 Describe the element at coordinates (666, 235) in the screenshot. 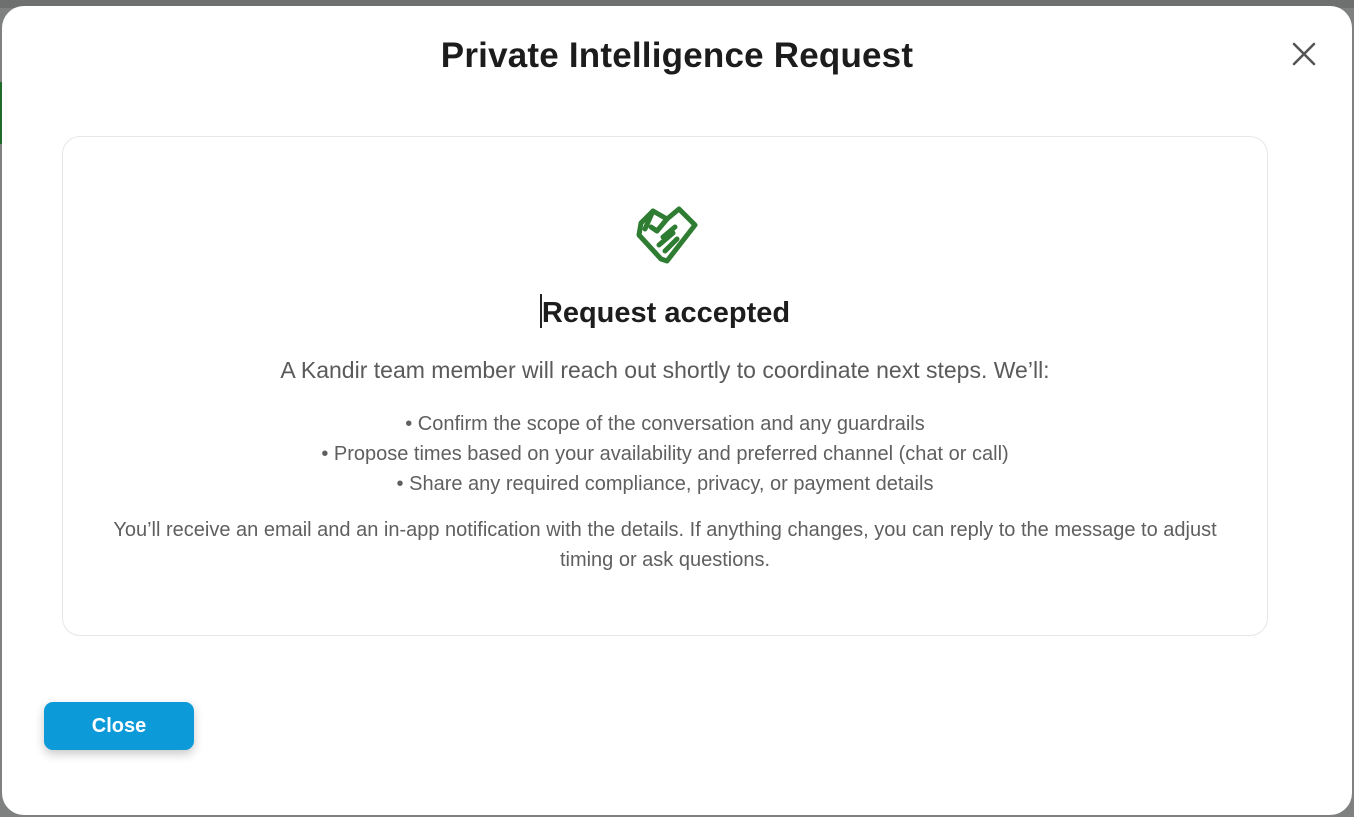

I see `handshake-icon` at that location.